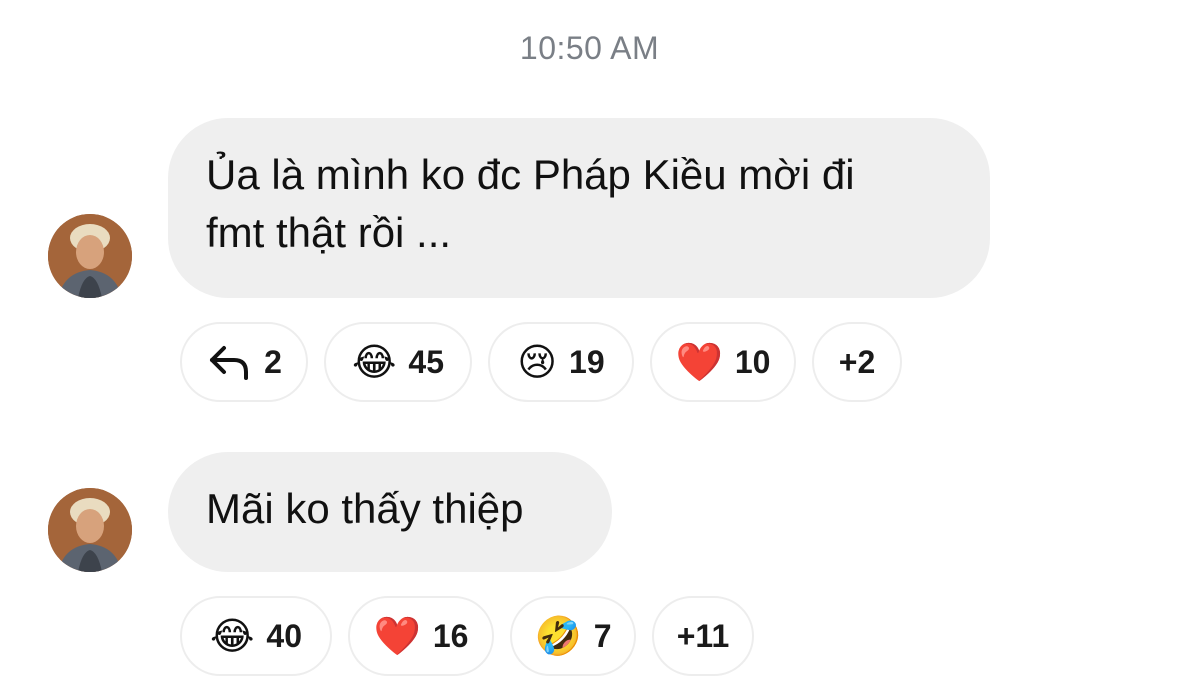  I want to click on reaction-count: 7, so click(602, 635).